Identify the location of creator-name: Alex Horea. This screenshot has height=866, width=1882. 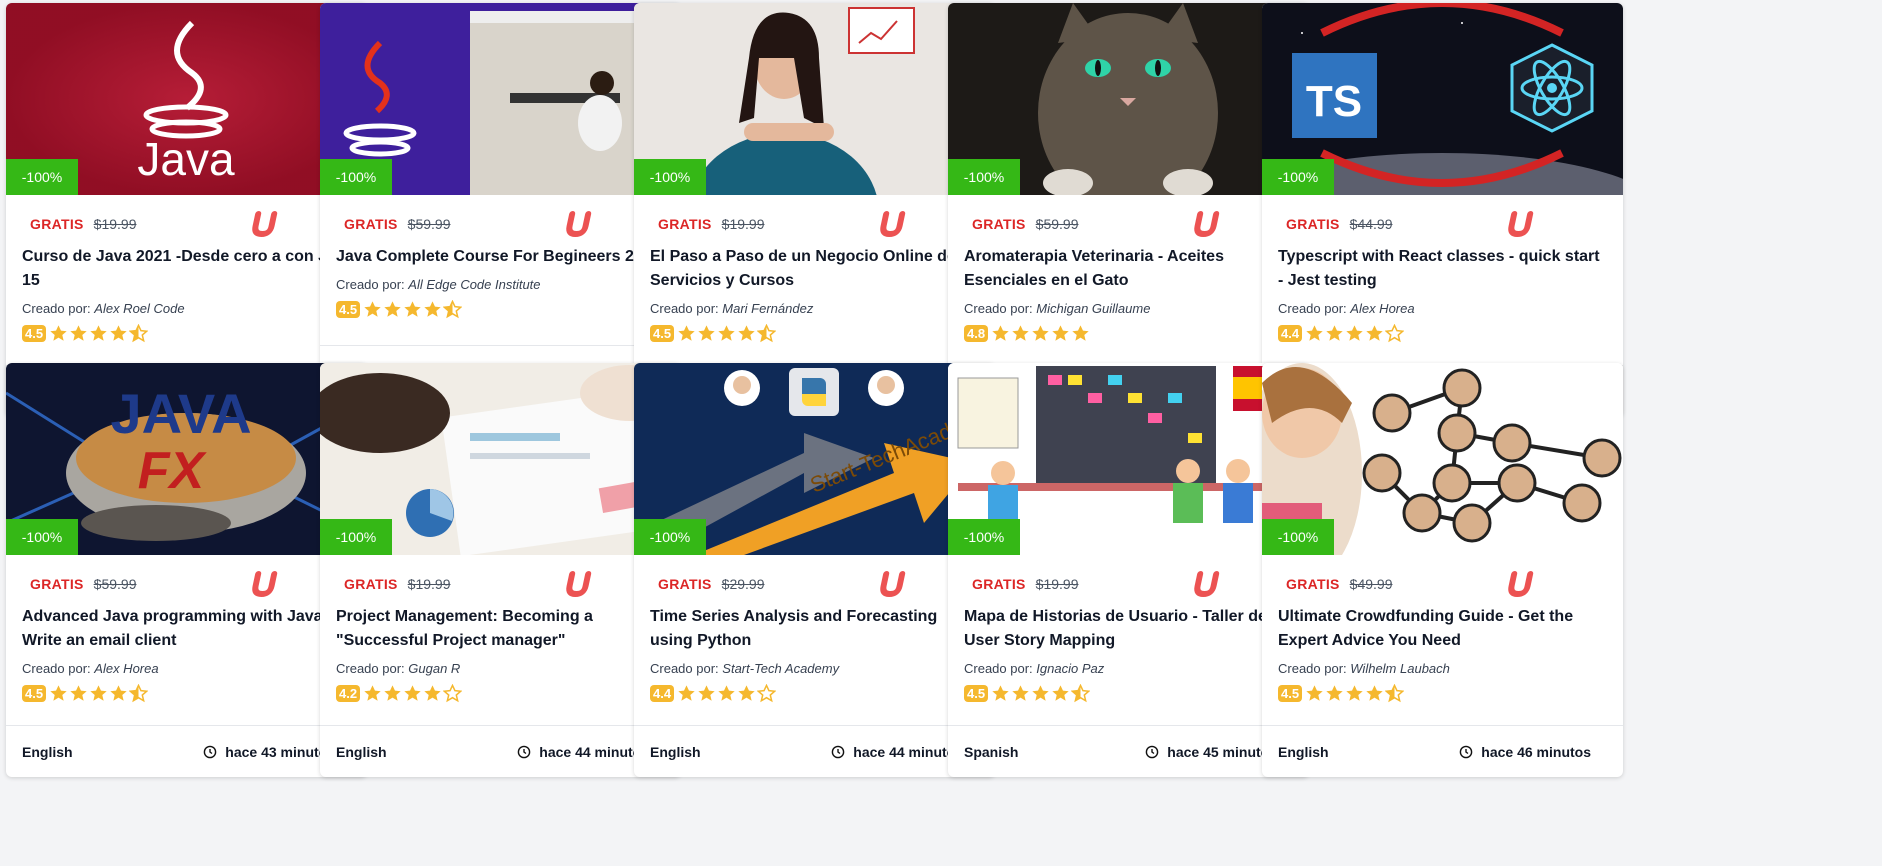
(1382, 308).